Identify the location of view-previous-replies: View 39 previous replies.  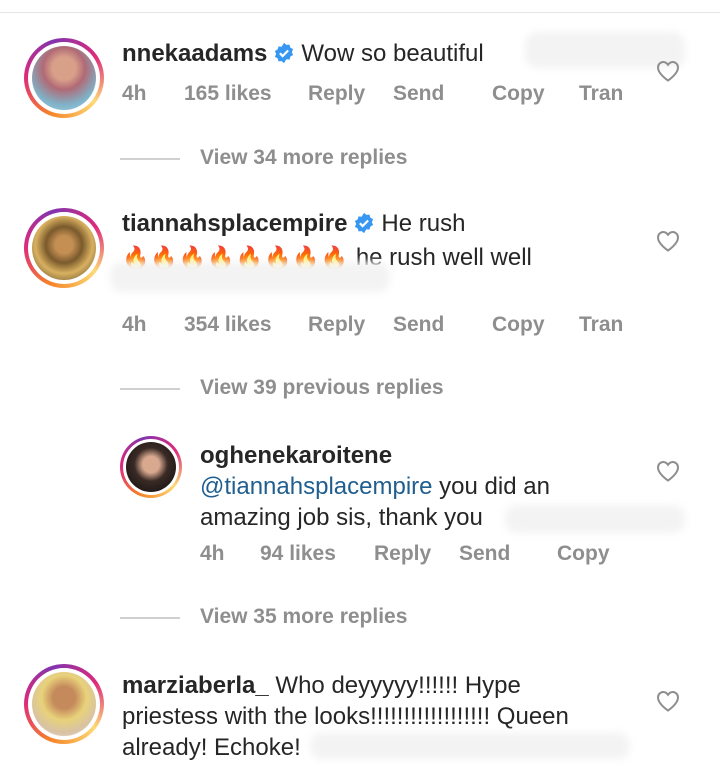
(320, 390).